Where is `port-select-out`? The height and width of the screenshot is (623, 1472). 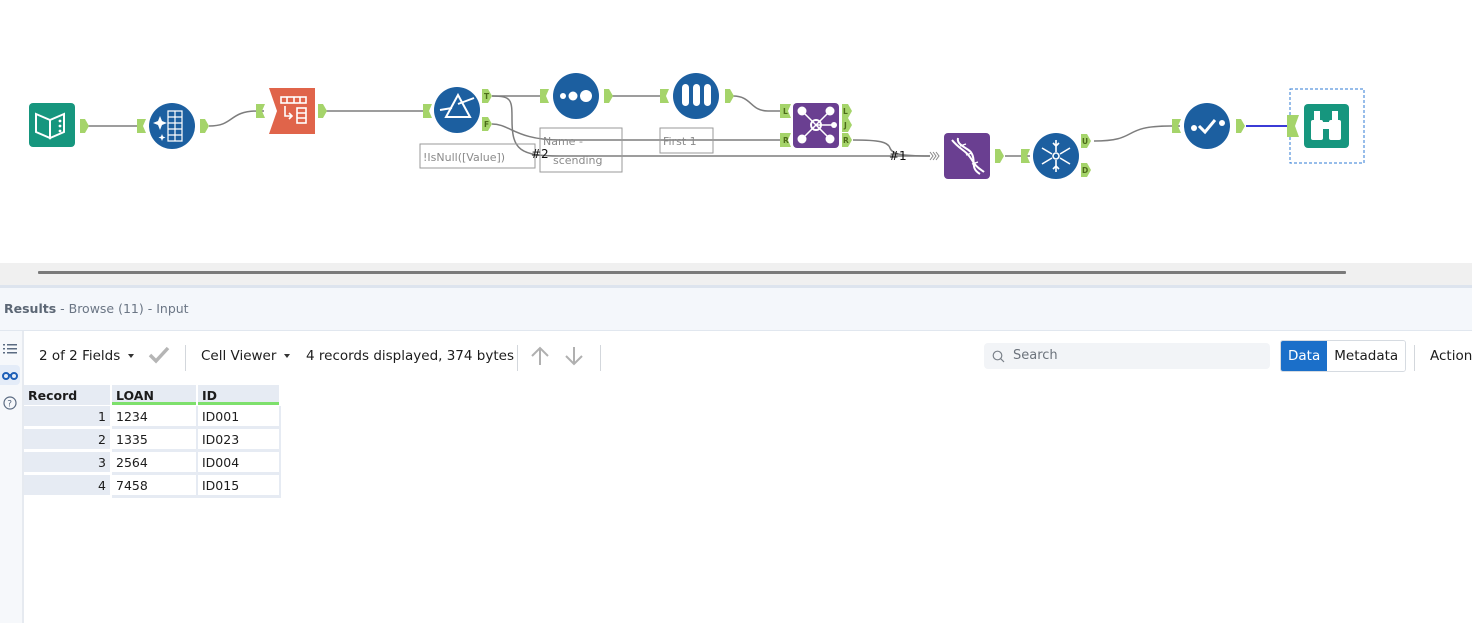
port-select-out is located at coordinates (1240, 126).